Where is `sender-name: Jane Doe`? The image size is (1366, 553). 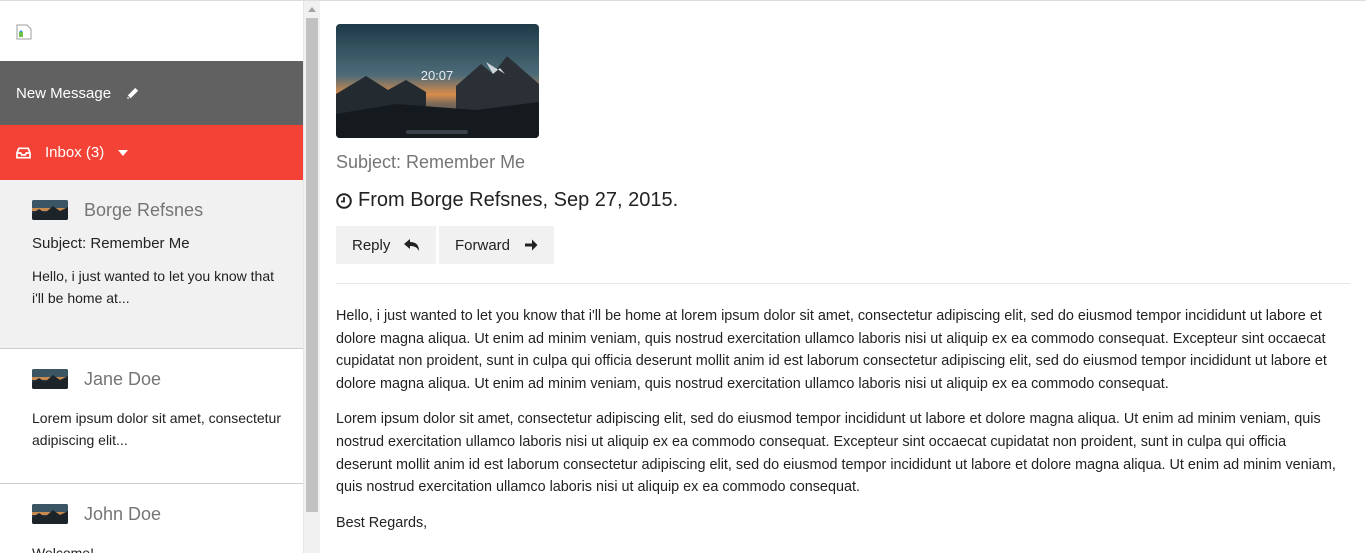 sender-name: Jane Doe is located at coordinates (123, 378).